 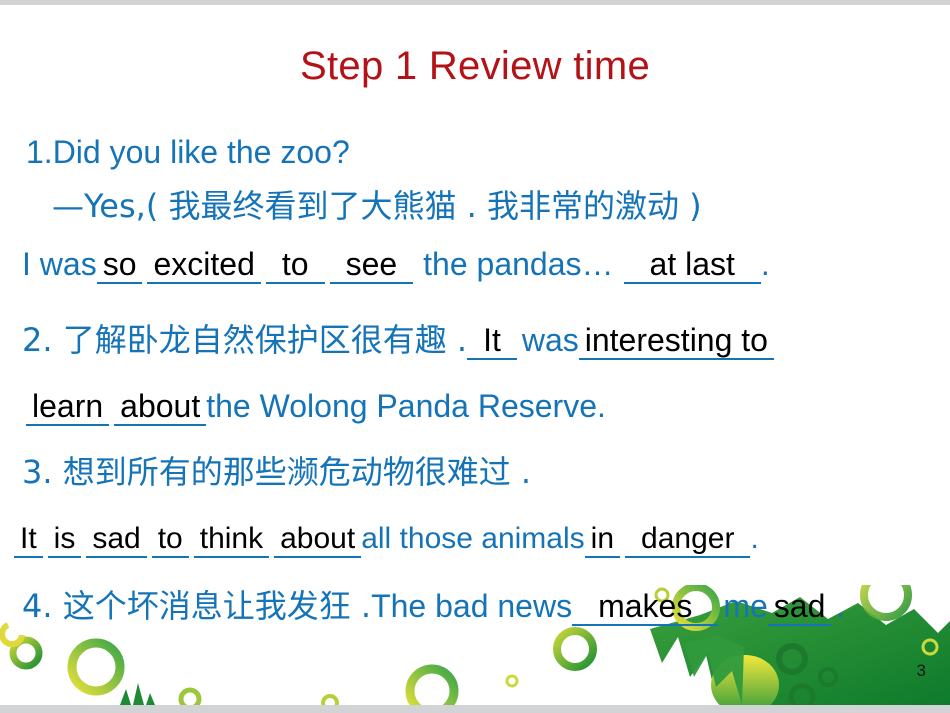 I want to click on q3-blank-7: in, so click(x=602, y=540).